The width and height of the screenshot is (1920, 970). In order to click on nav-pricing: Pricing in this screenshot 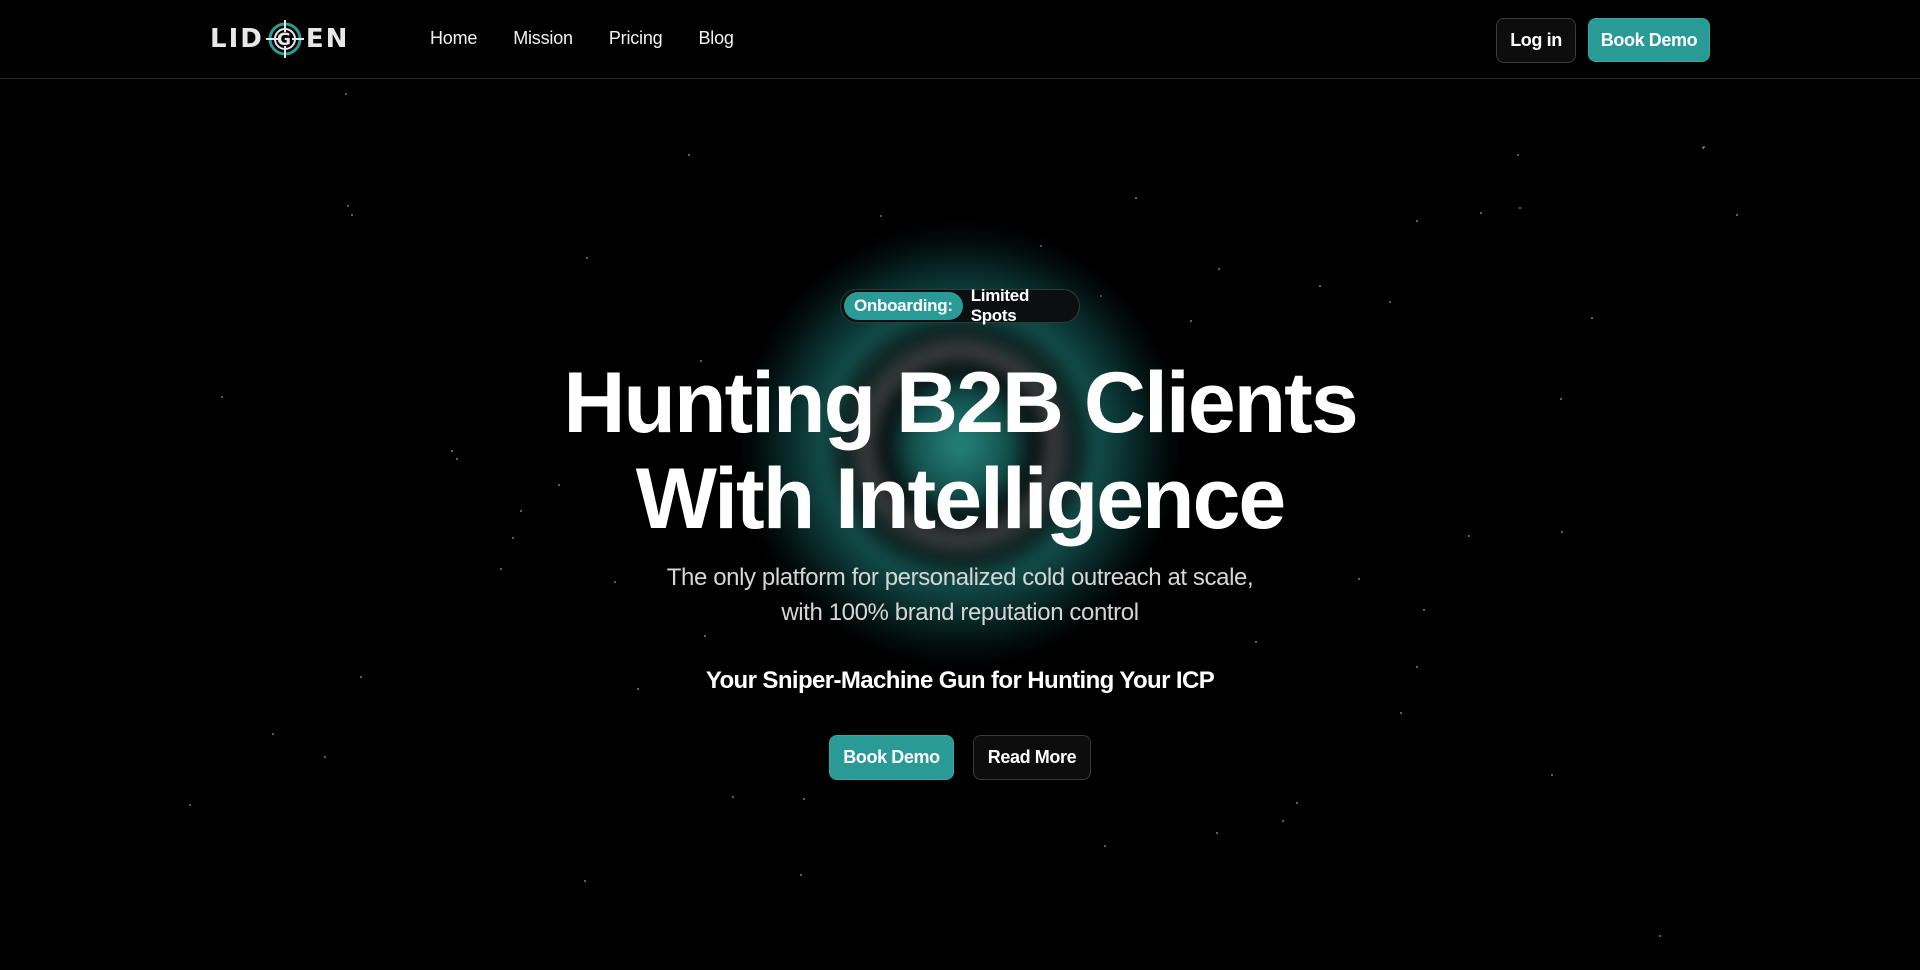, I will do `click(636, 38)`.